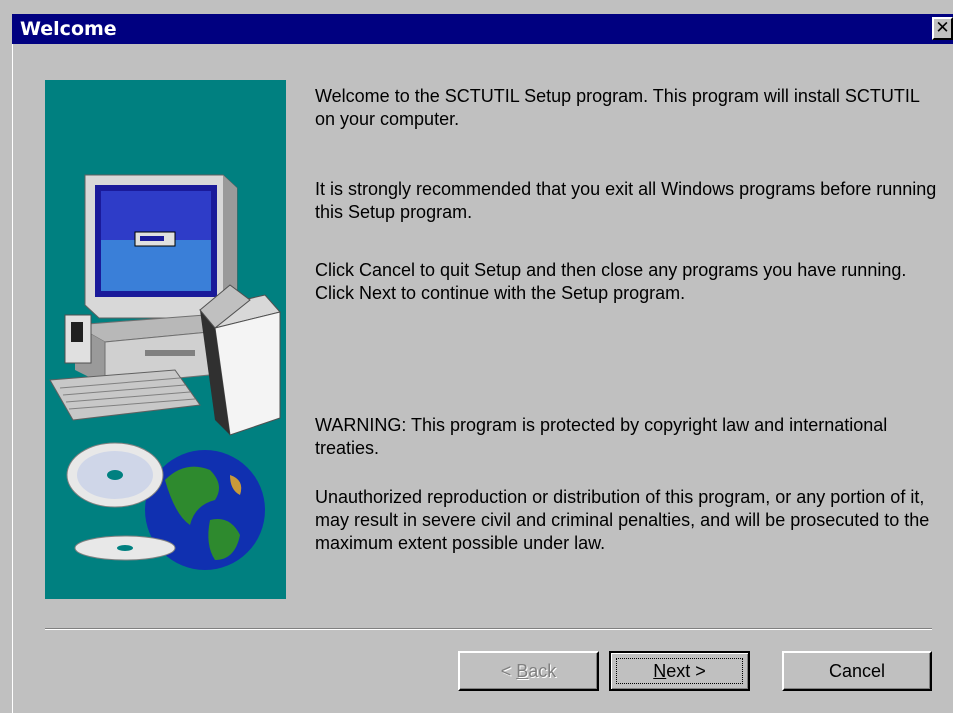  What do you see at coordinates (528, 671) in the screenshot?
I see `back-button: < Back` at bounding box center [528, 671].